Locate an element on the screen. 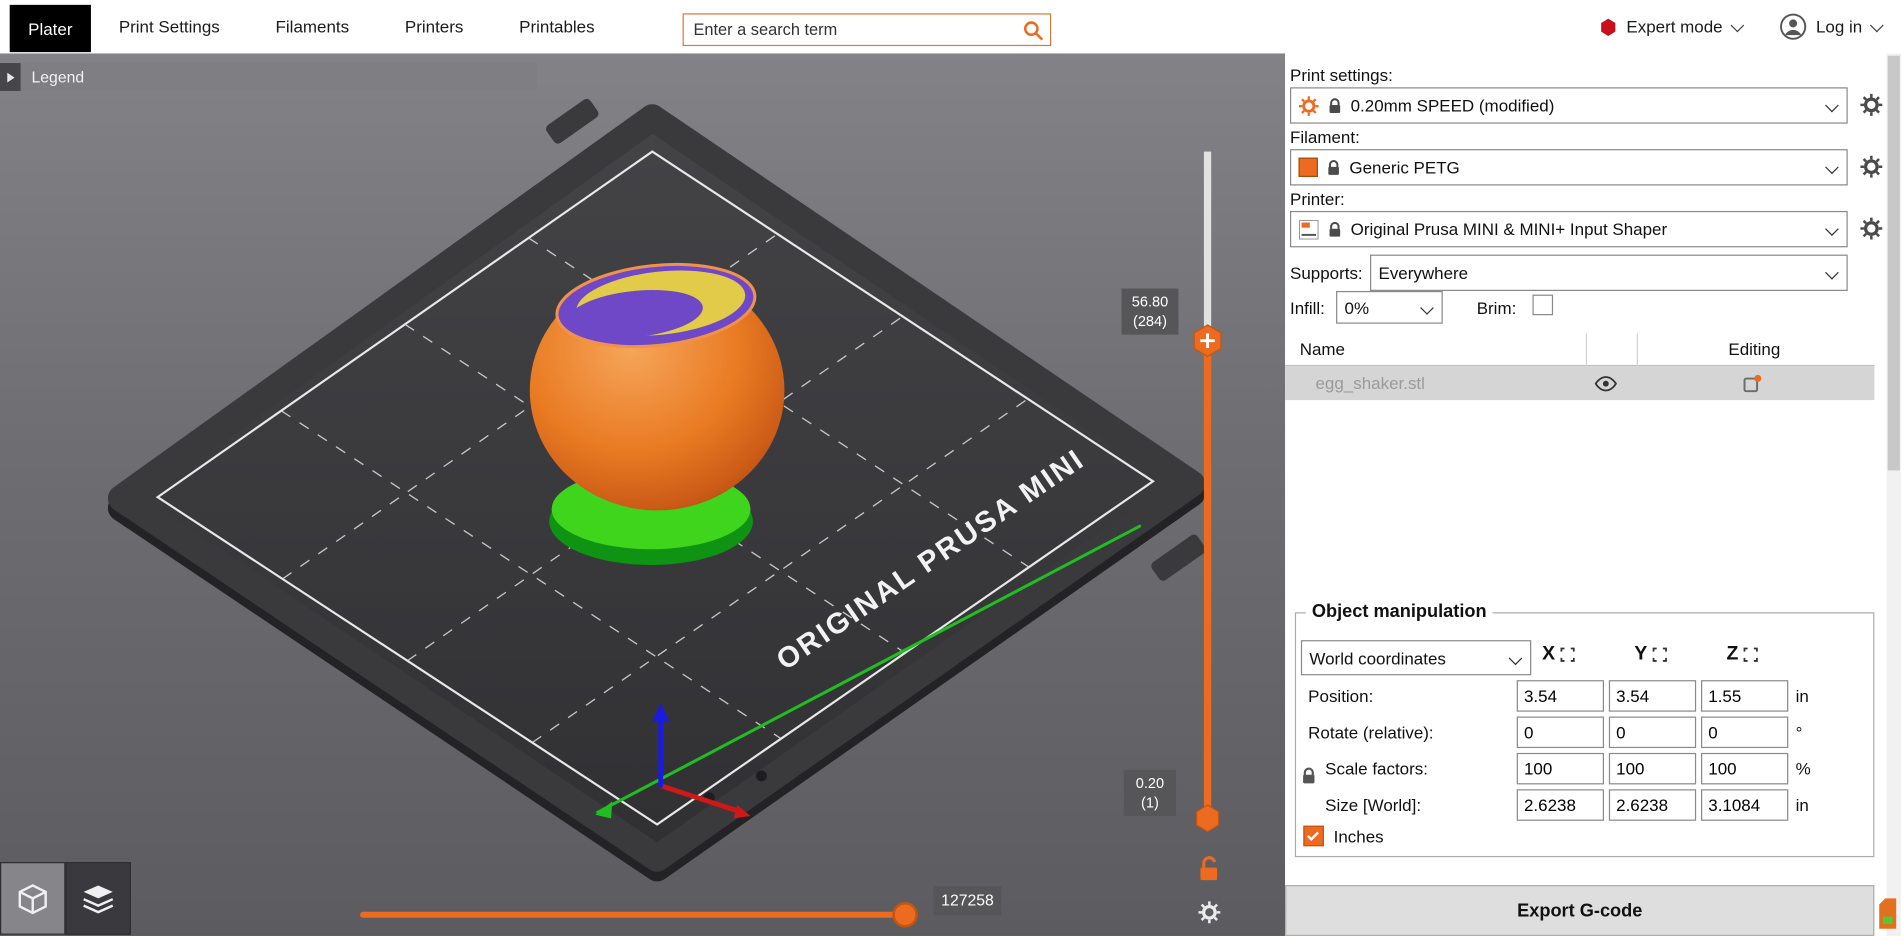 The image size is (1901, 936). position-x-input is located at coordinates (1560, 696).